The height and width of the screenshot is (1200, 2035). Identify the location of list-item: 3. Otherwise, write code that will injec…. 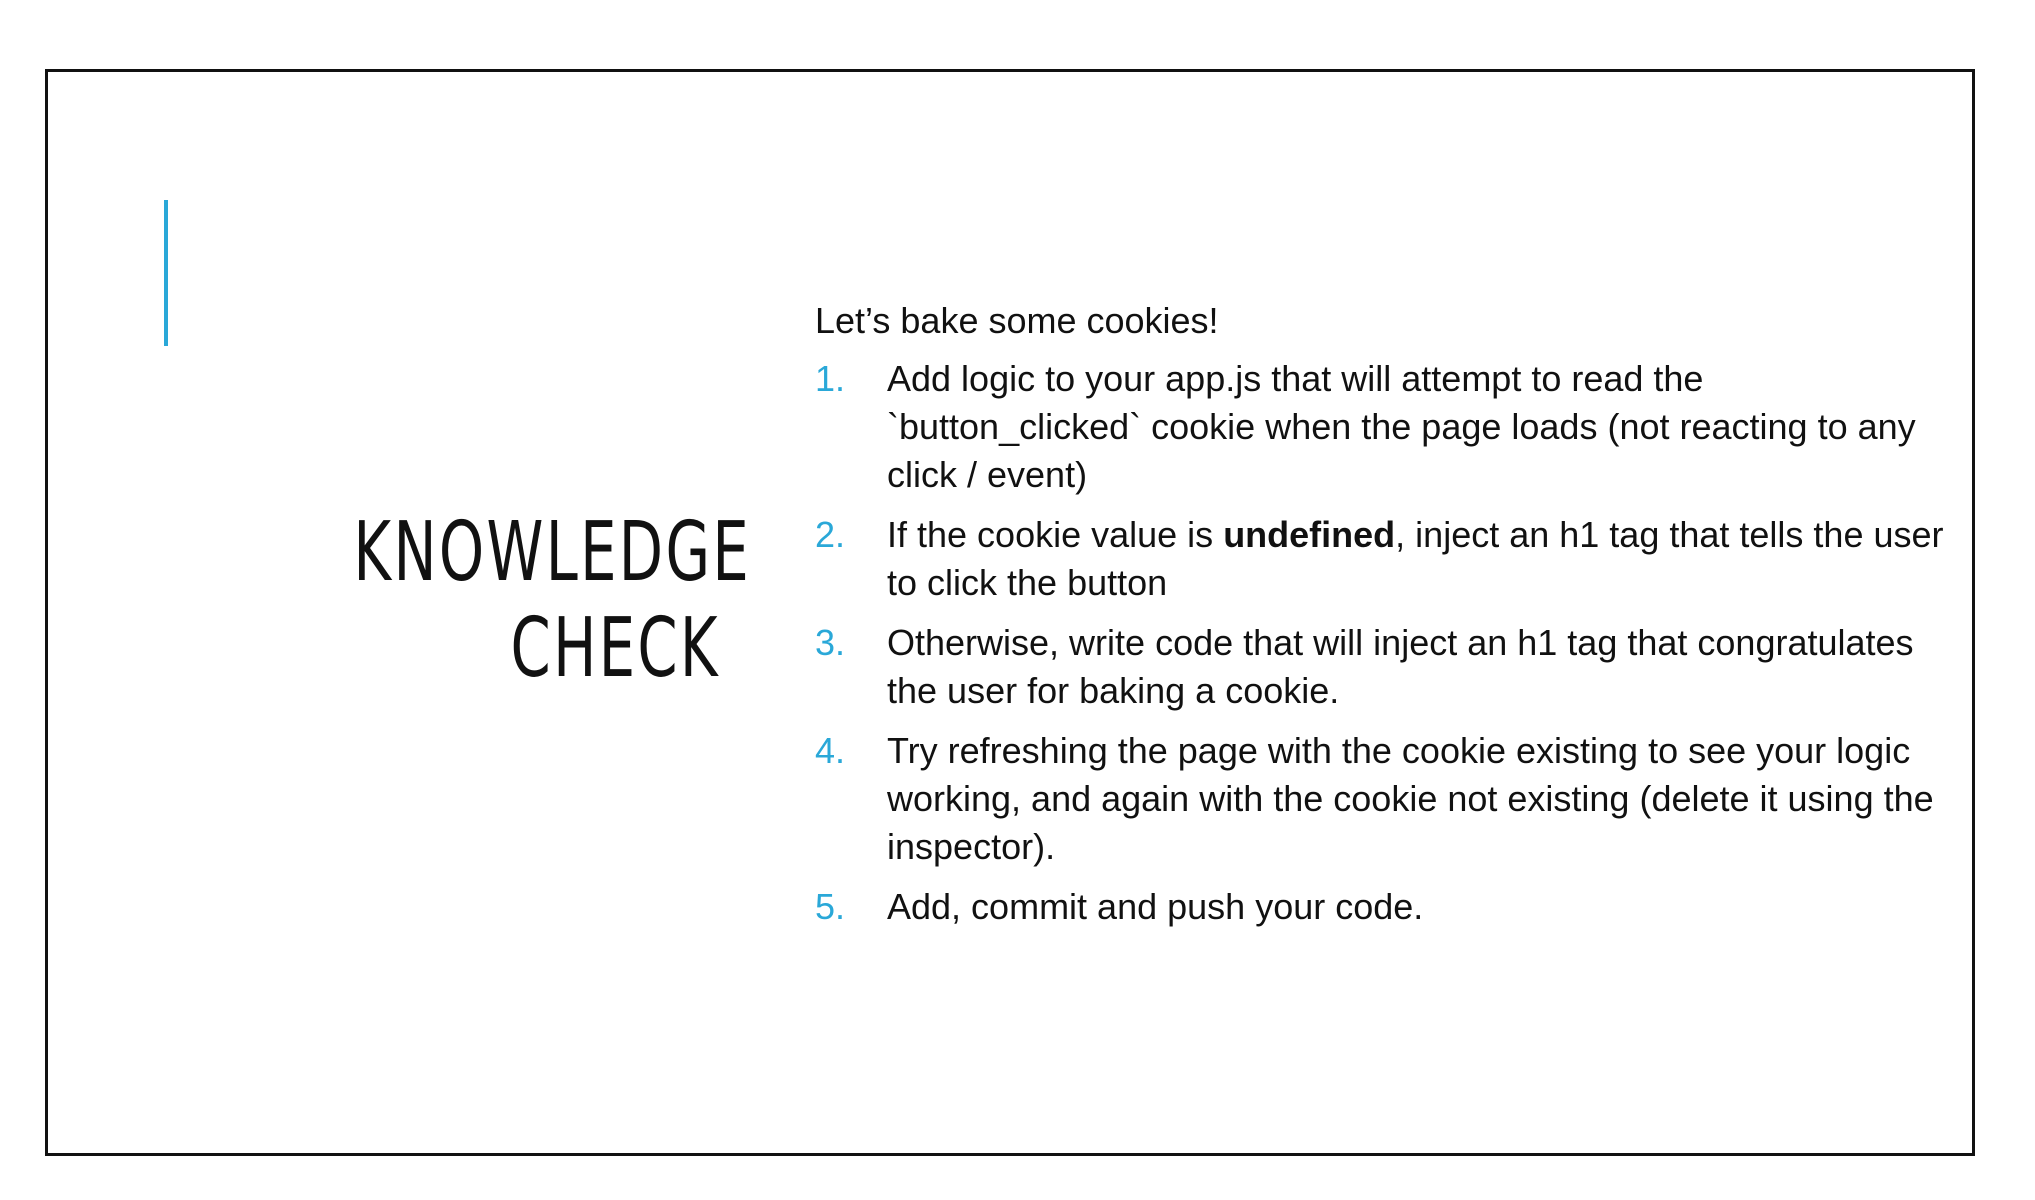
(1390, 667).